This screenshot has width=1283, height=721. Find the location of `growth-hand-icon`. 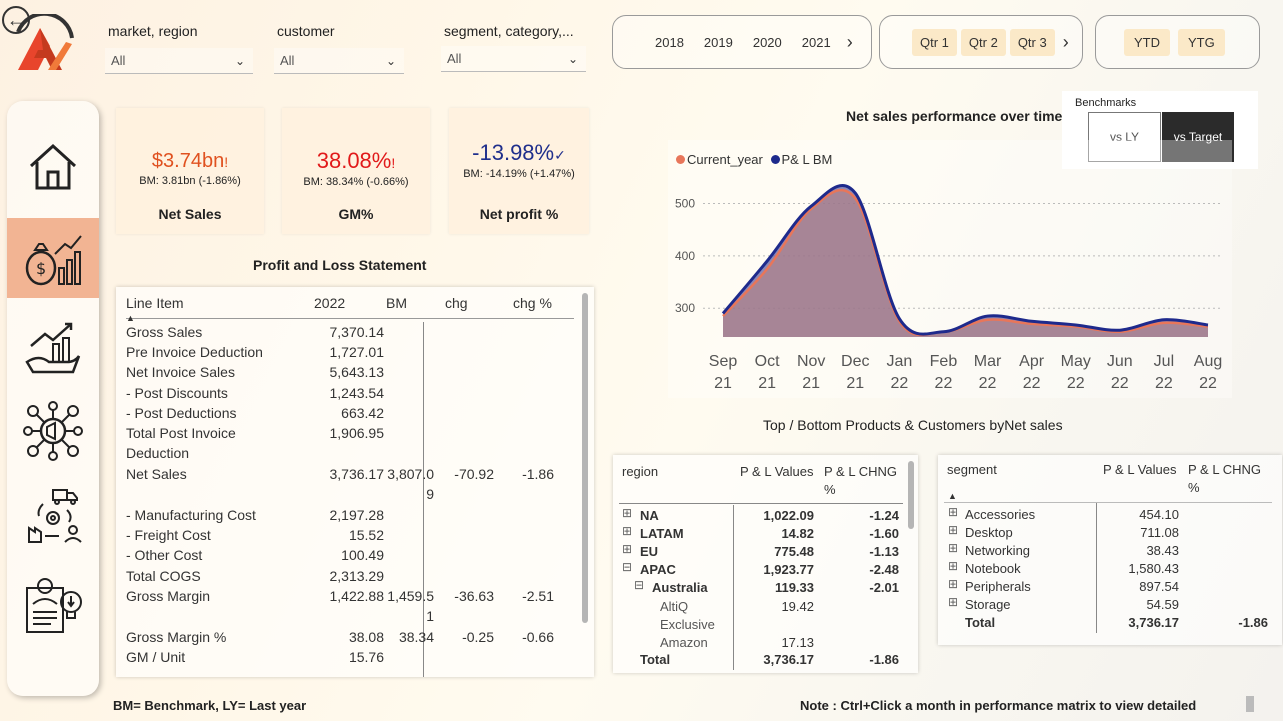

growth-hand-icon is located at coordinates (53, 348).